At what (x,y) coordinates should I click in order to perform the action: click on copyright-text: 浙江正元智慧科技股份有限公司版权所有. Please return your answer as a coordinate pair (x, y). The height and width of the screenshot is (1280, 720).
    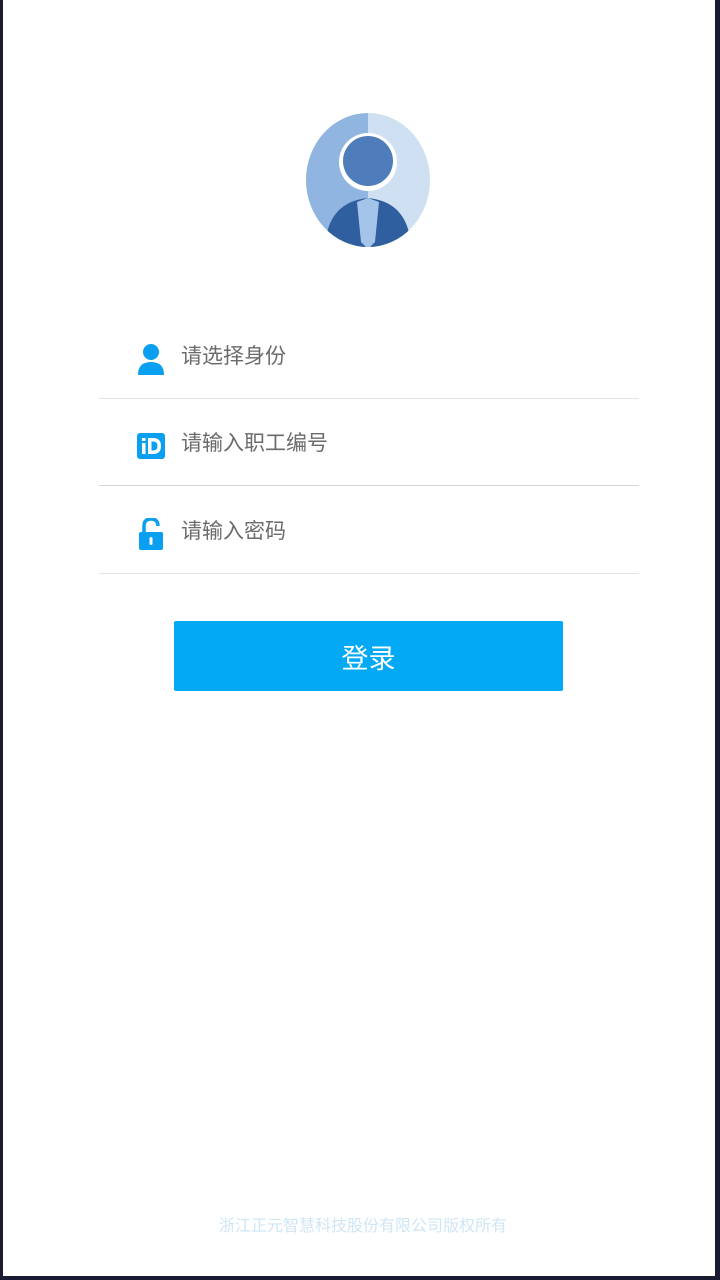
    Looking at the image, I should click on (362, 1225).